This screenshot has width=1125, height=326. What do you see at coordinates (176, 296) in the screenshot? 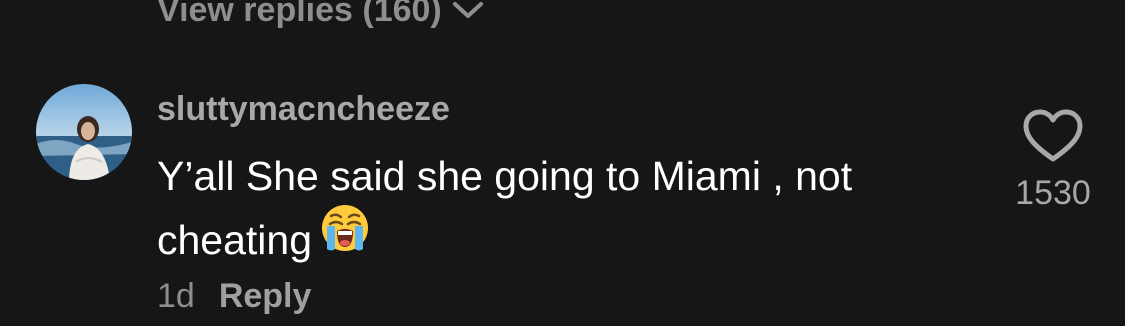
I see `comment-timestamp: 1d` at bounding box center [176, 296].